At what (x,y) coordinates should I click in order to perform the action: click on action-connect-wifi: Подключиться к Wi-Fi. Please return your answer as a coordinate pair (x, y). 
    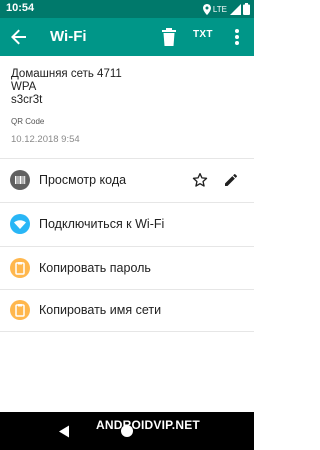
    Looking at the image, I should click on (127, 224).